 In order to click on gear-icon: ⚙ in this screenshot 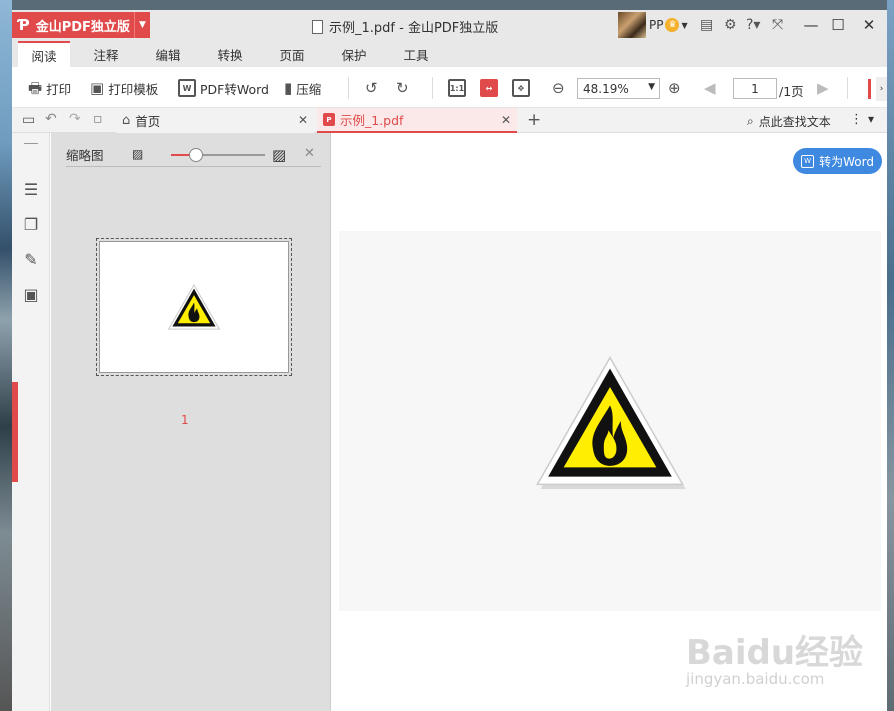, I will do `click(730, 25)`.